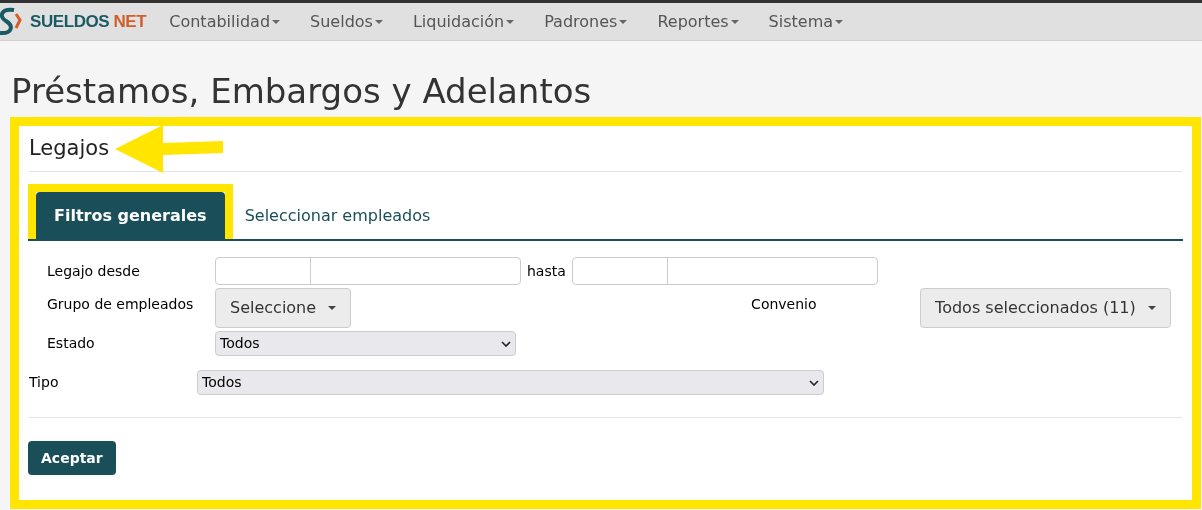  Describe the element at coordinates (724, 271) in the screenshot. I see `legajo-to-field` at that location.